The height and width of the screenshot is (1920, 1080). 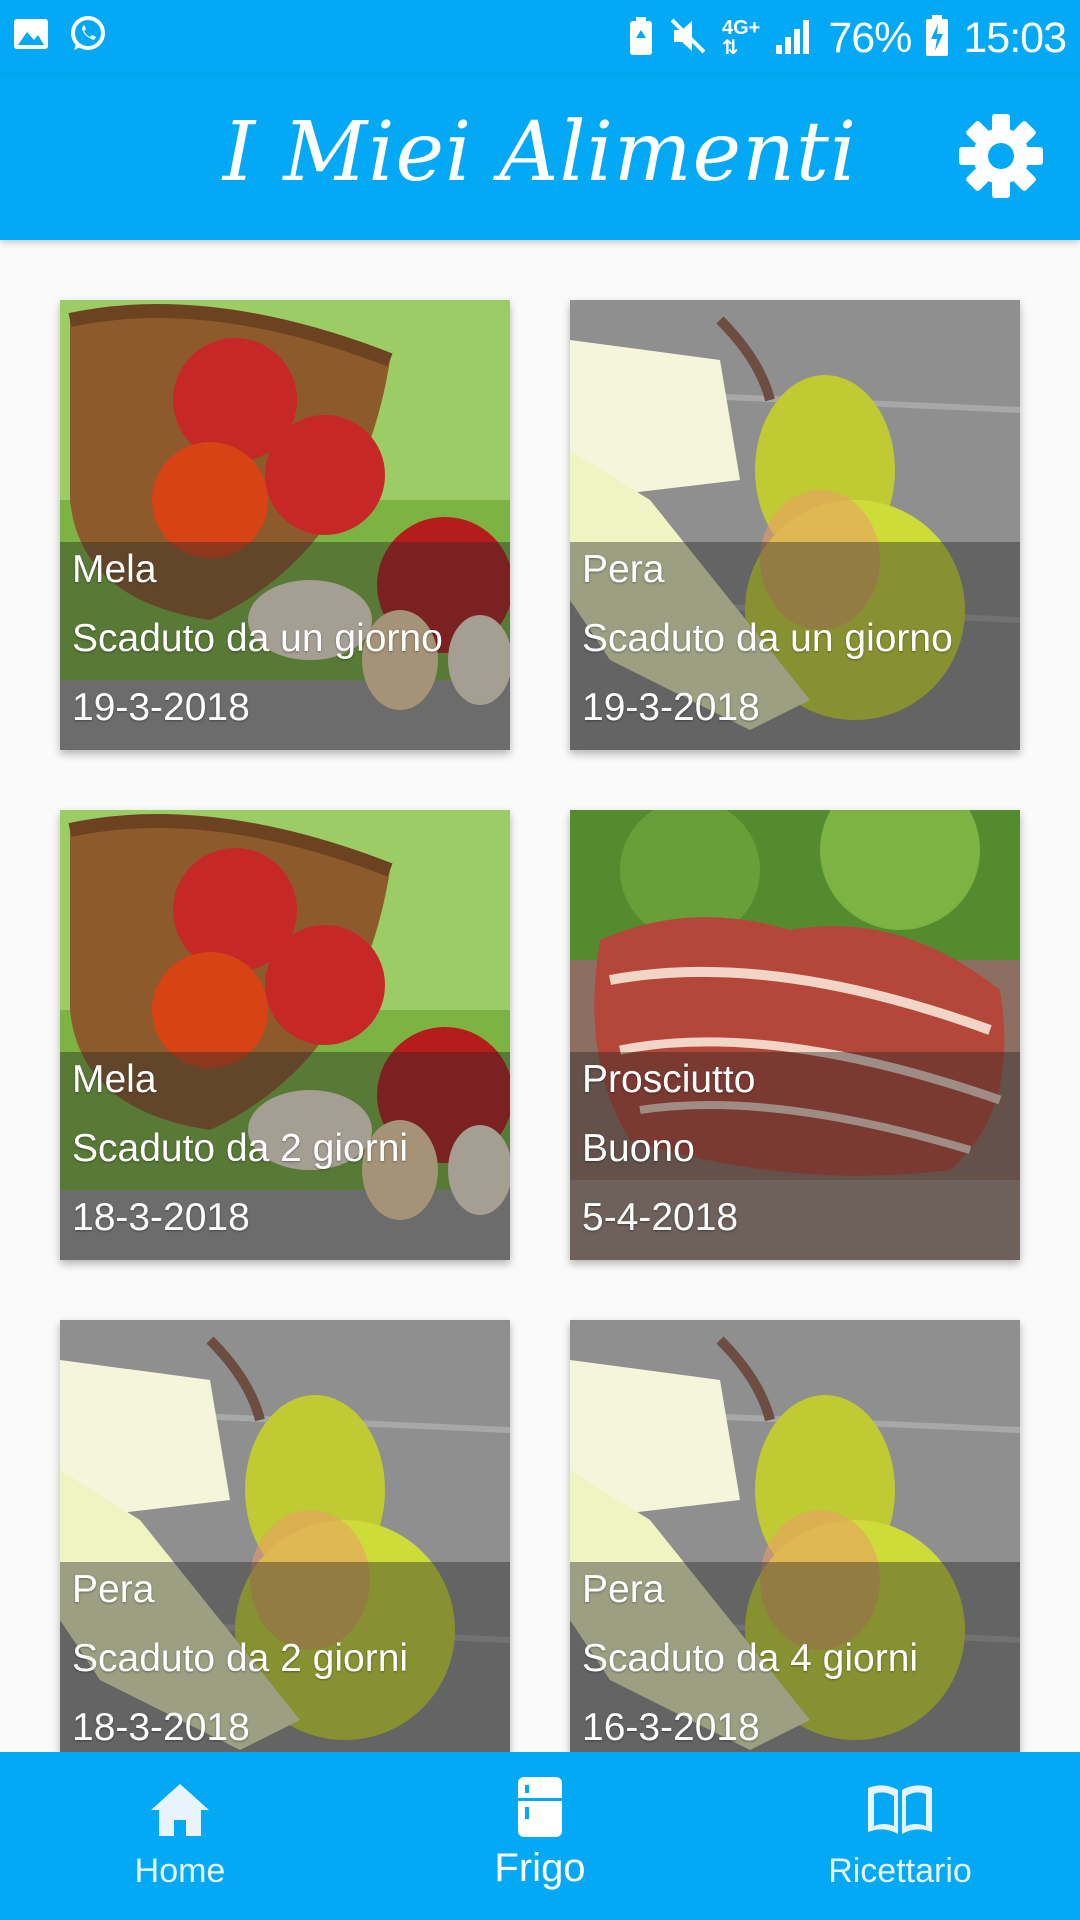 What do you see at coordinates (900, 1871) in the screenshot?
I see `nav-ricettario-label: Ricettario` at bounding box center [900, 1871].